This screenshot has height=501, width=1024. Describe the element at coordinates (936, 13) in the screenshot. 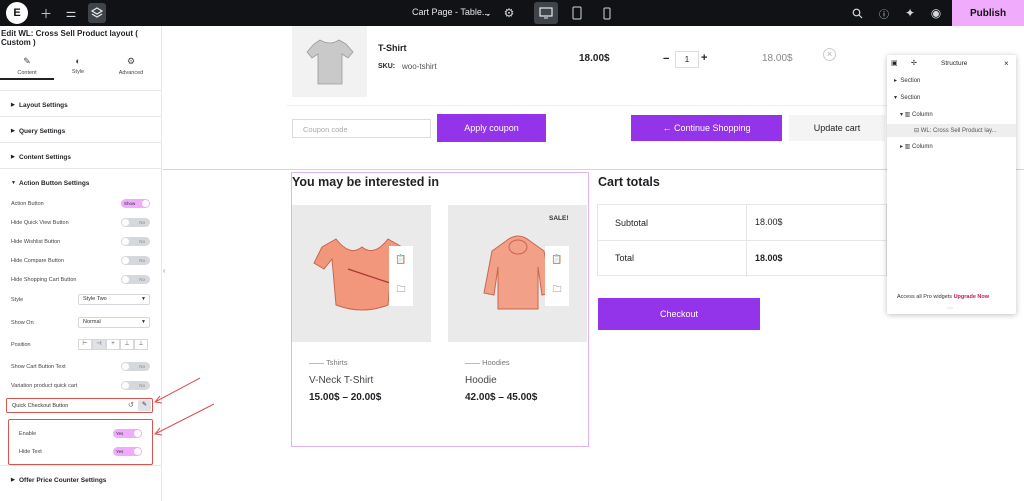

I see `preview-eye-icon: ◉` at that location.